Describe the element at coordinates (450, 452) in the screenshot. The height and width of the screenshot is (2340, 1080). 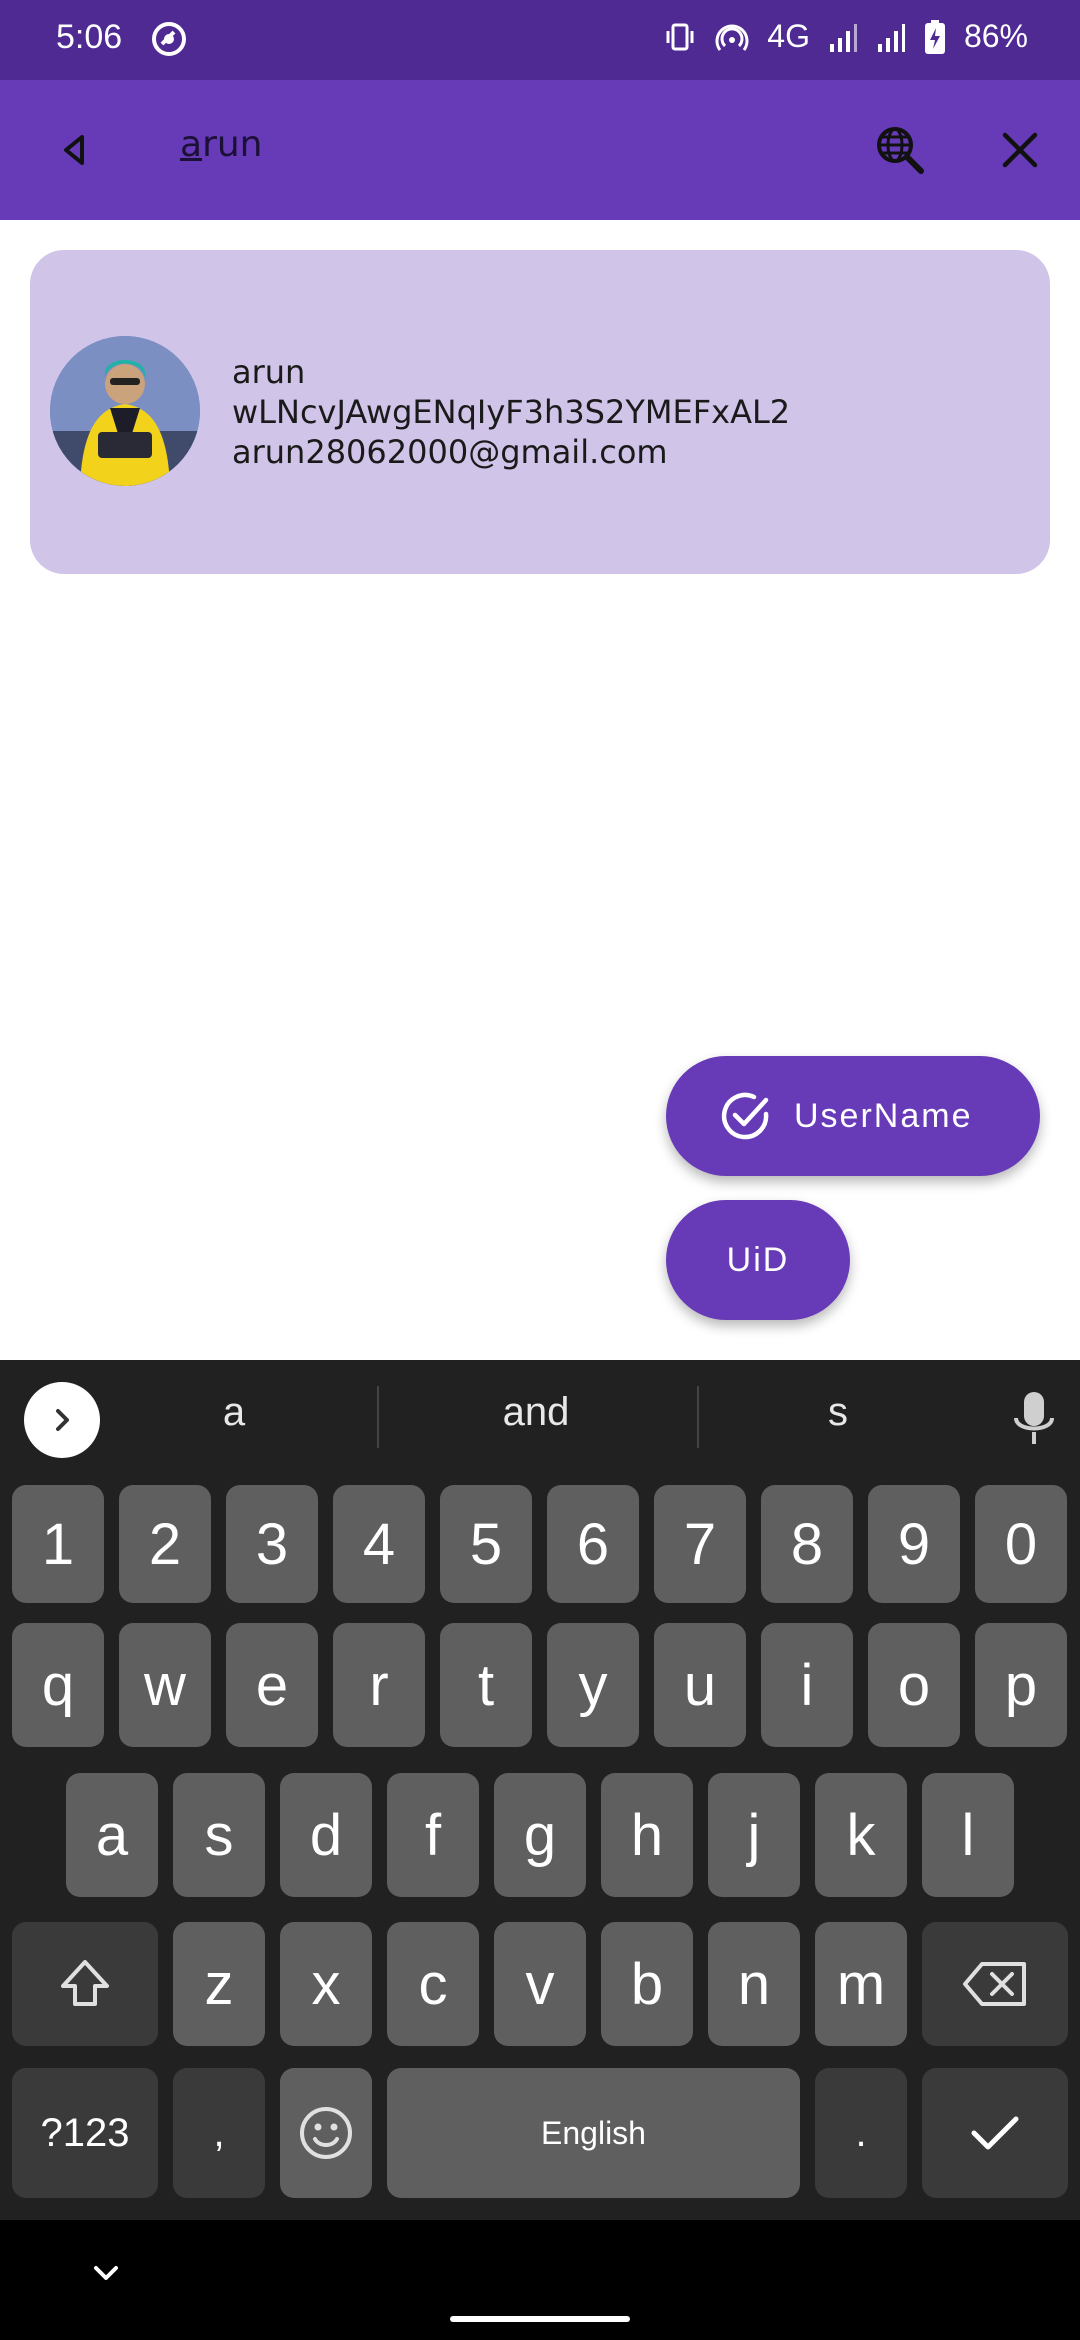
I see `user-email: arun28062000@gmail.com` at that location.